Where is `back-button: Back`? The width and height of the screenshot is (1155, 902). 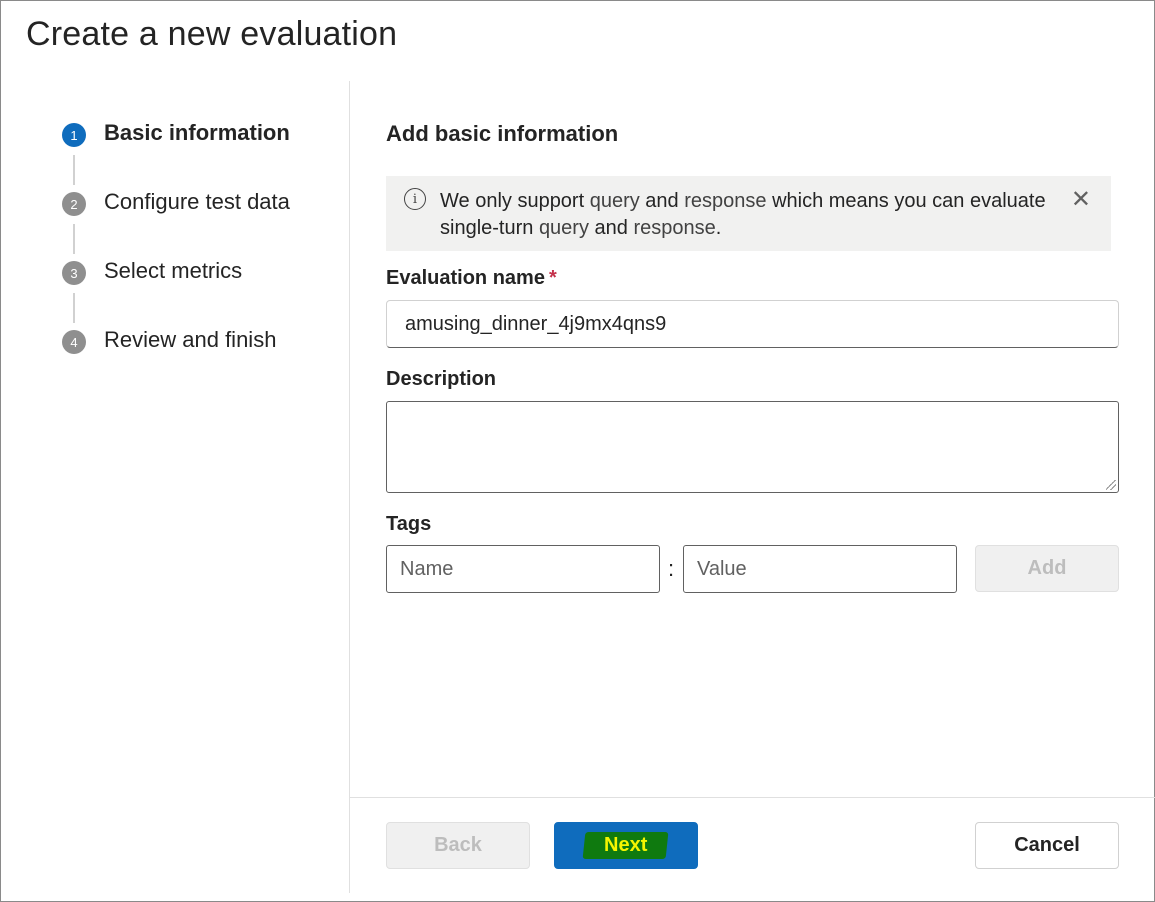 back-button: Back is located at coordinates (458, 845).